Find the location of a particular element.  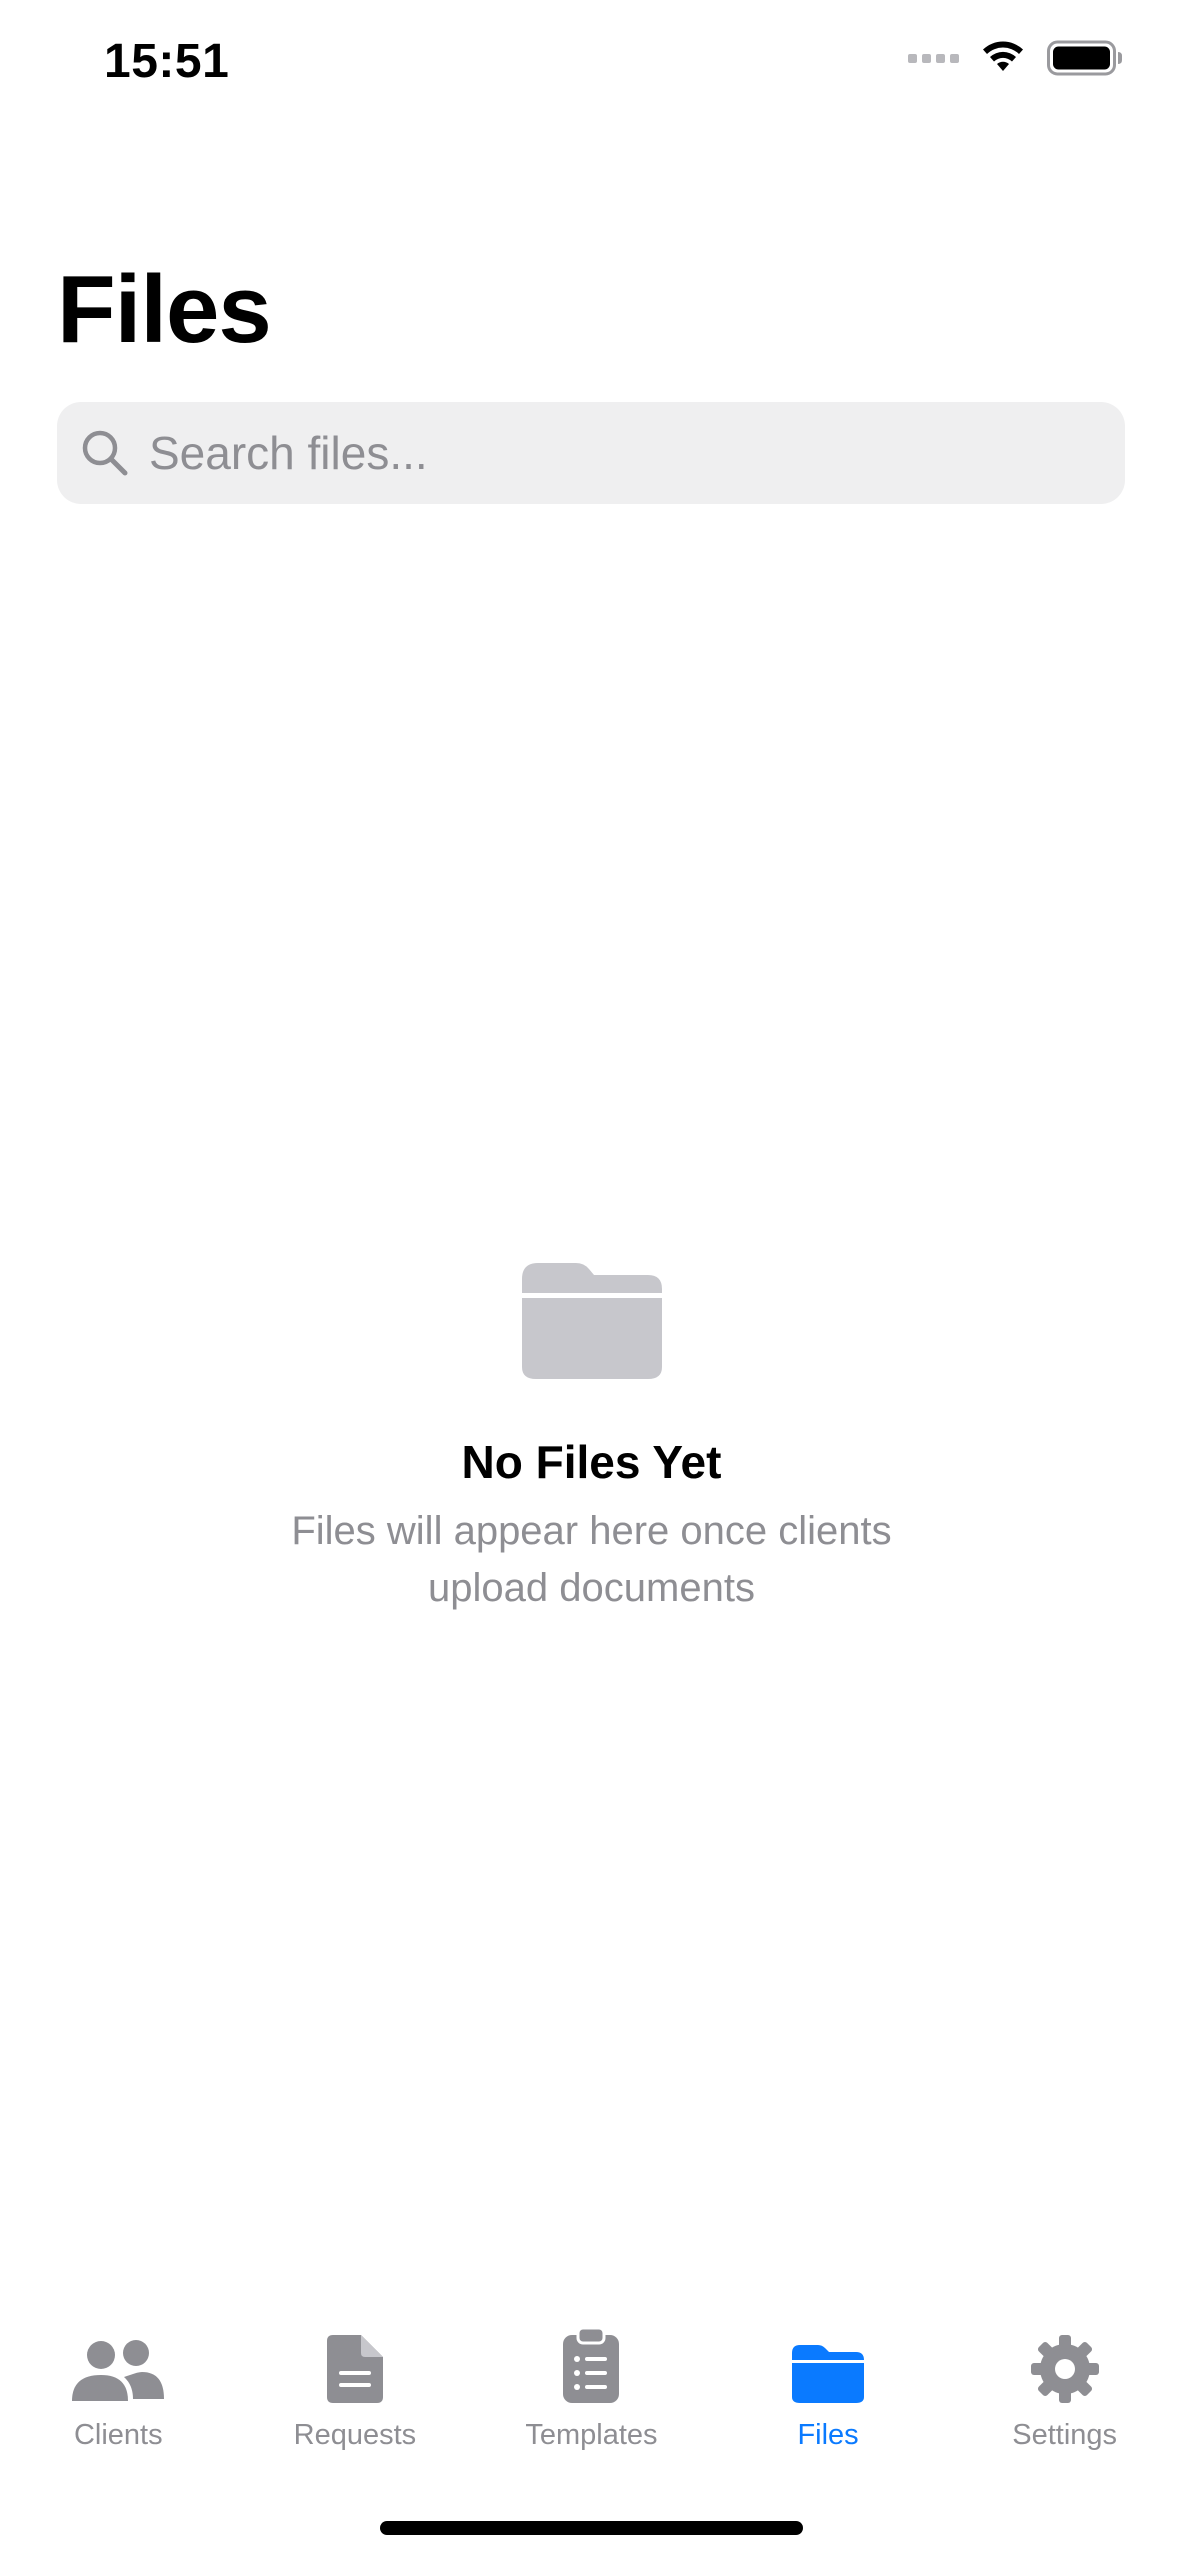

gear-icon is located at coordinates (1064, 2369).